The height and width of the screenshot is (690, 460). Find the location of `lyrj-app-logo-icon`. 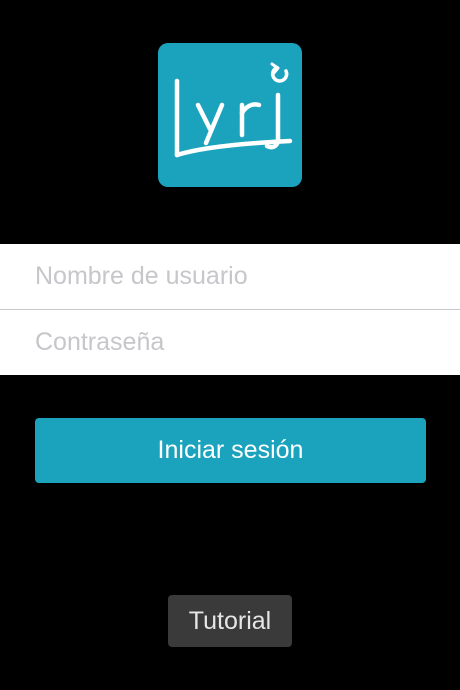

lyrj-app-logo-icon is located at coordinates (233, 110).